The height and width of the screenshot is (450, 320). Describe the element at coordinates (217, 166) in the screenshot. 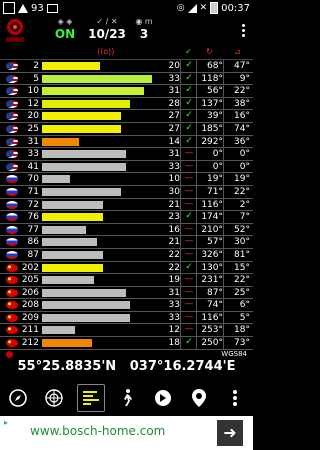

I see `azimuth-value: 0°` at that location.